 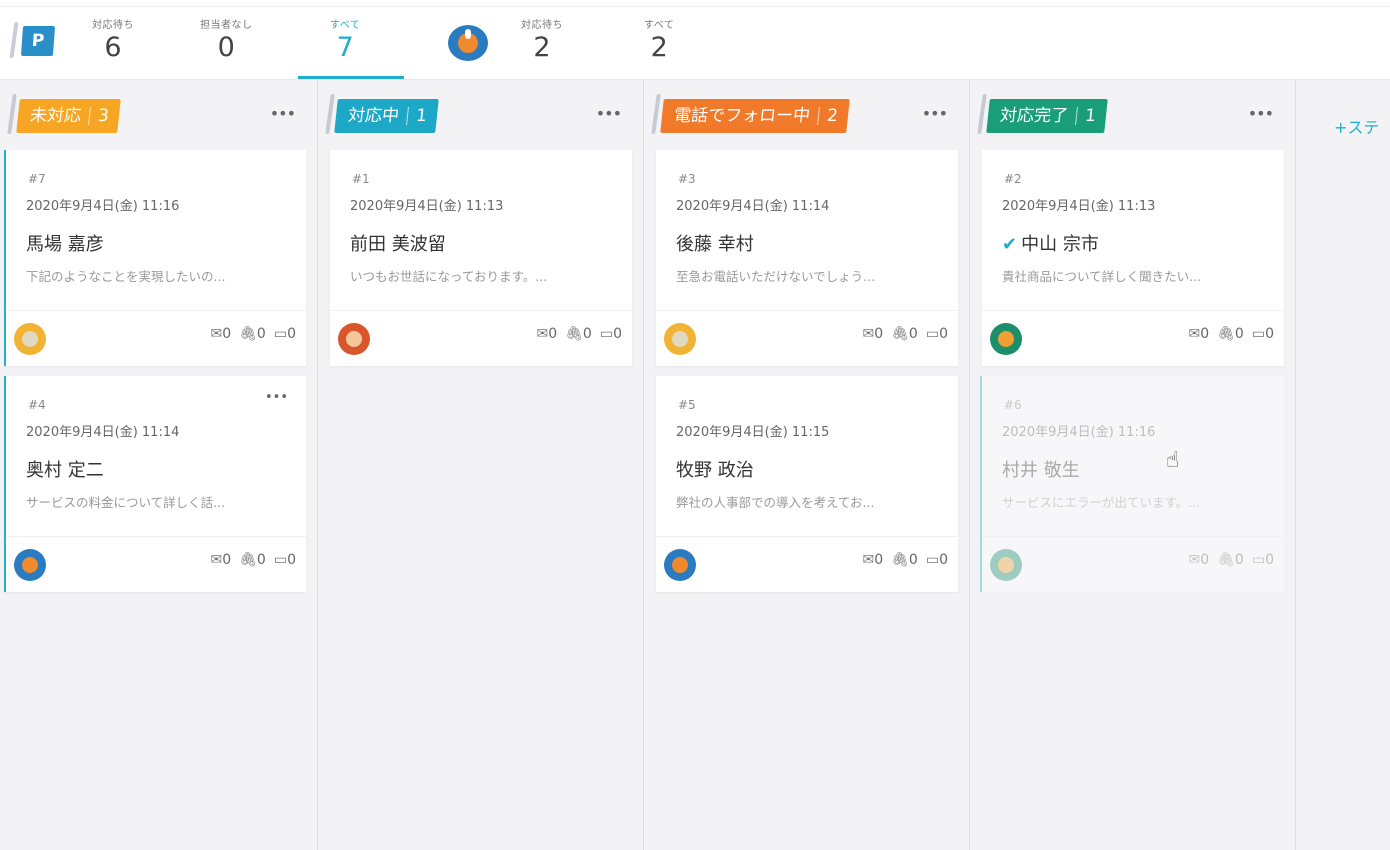 I want to click on ticket-customer-name-row: ✔ 中山 宗市, so click(x=1050, y=243).